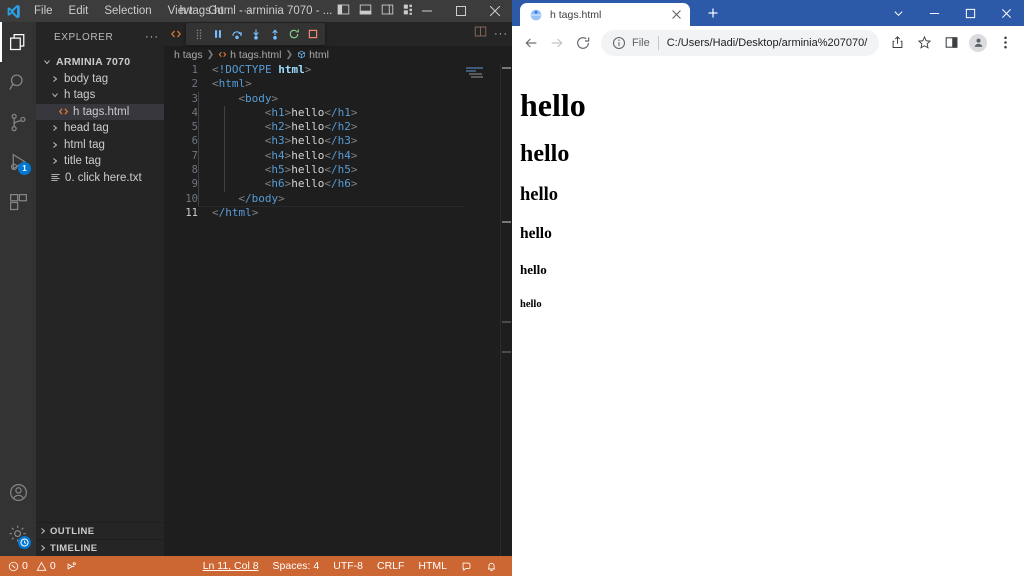 The width and height of the screenshot is (1024, 576). I want to click on remote-ports-icon, so click(71, 566).